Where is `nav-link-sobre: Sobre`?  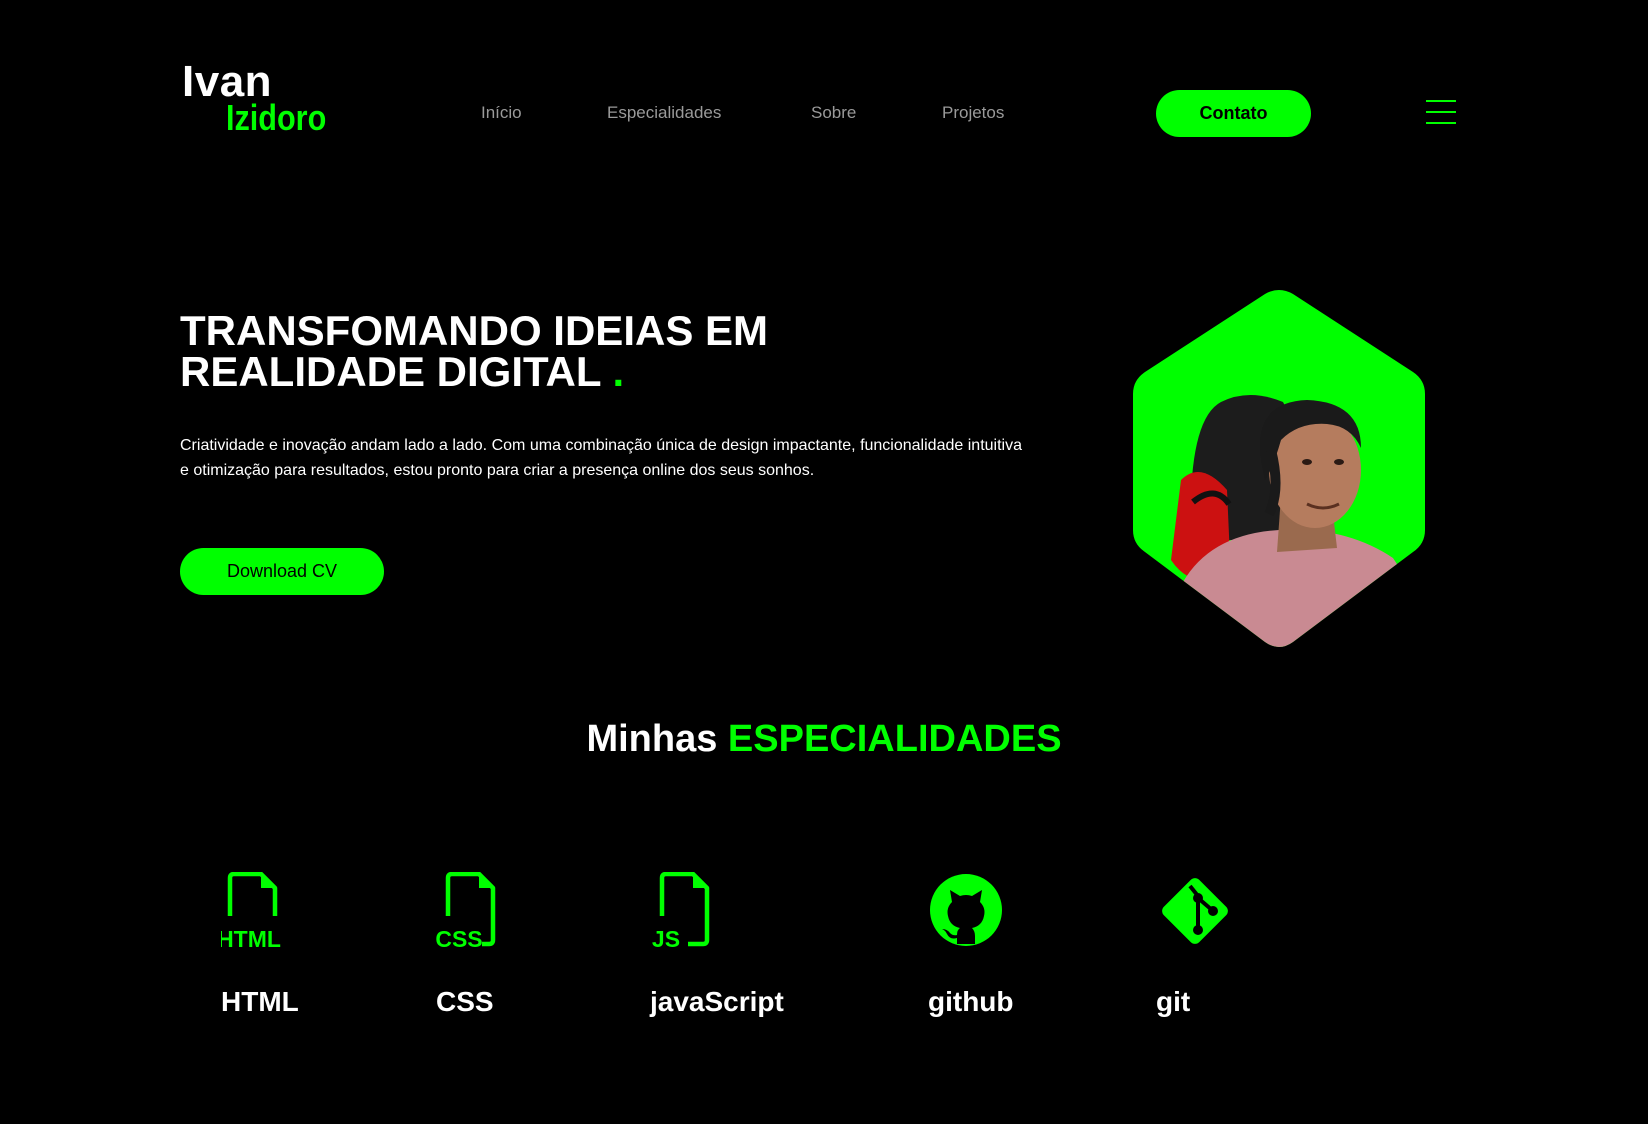
nav-link-sobre: Sobre is located at coordinates (833, 113).